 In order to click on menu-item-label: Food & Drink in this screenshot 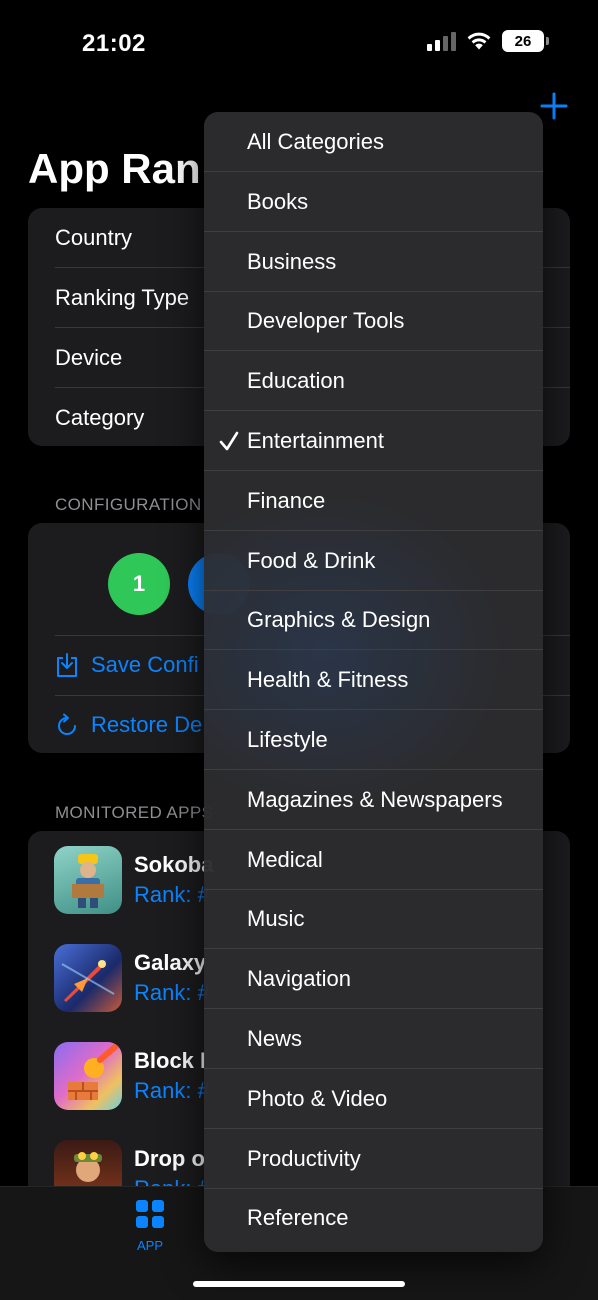, I will do `click(311, 560)`.